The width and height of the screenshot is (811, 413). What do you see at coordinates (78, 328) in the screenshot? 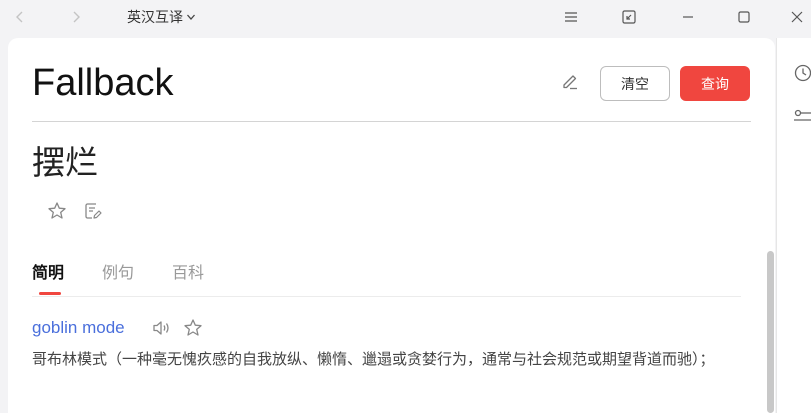
I see `entry-term-link: goblin mode` at bounding box center [78, 328].